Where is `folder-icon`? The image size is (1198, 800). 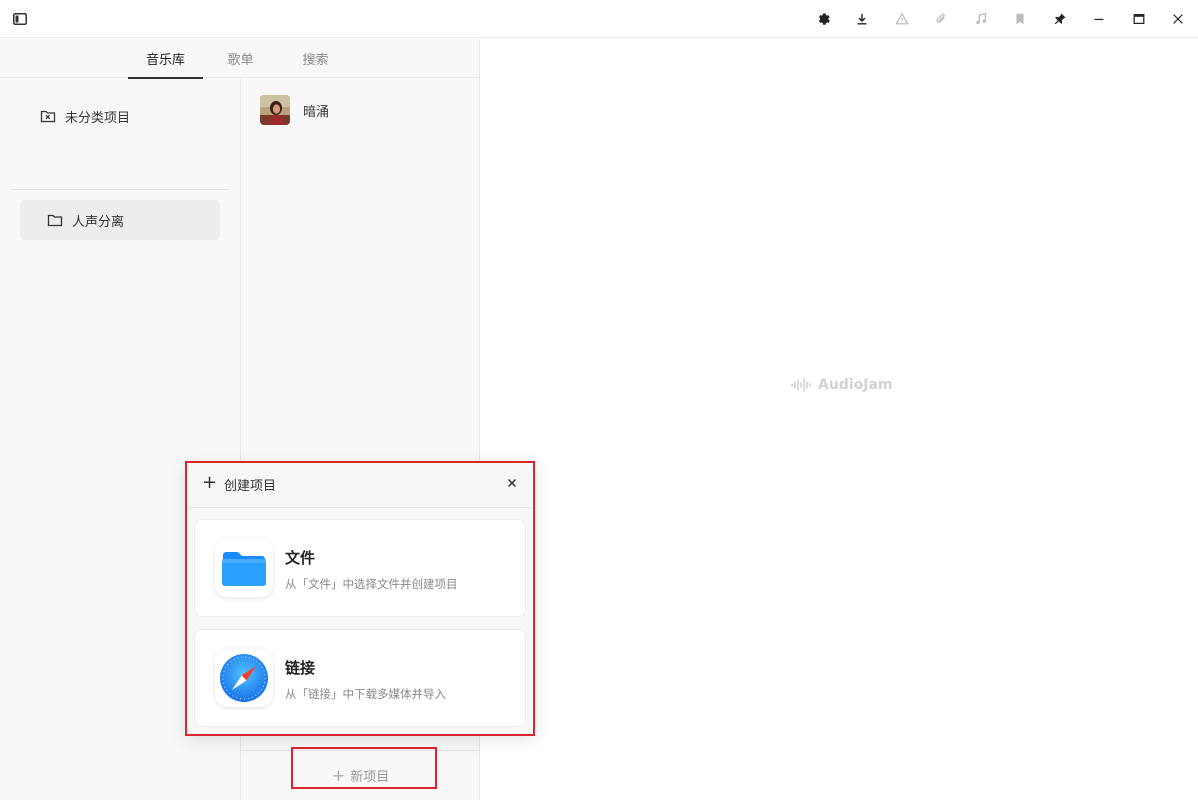
folder-icon is located at coordinates (55, 220).